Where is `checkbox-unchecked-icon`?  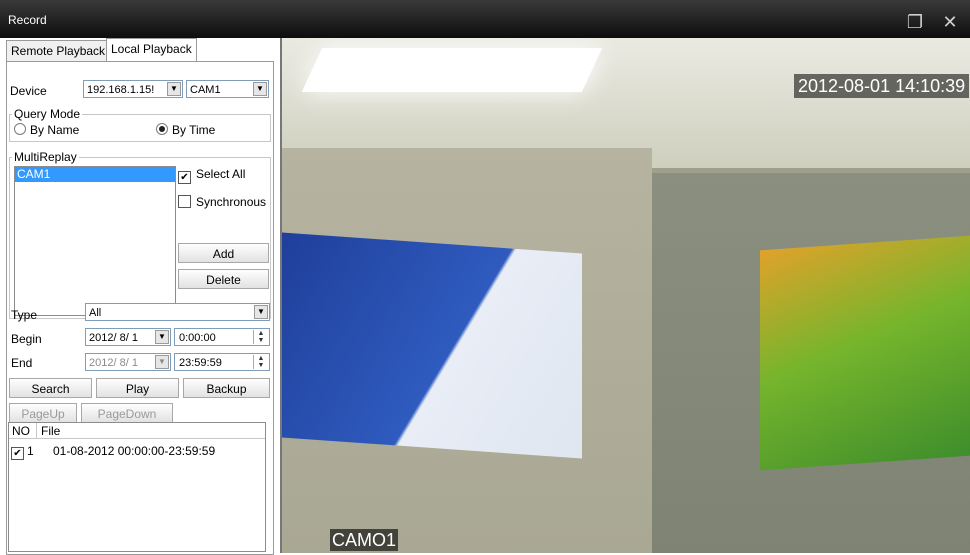
checkbox-unchecked-icon is located at coordinates (184, 201).